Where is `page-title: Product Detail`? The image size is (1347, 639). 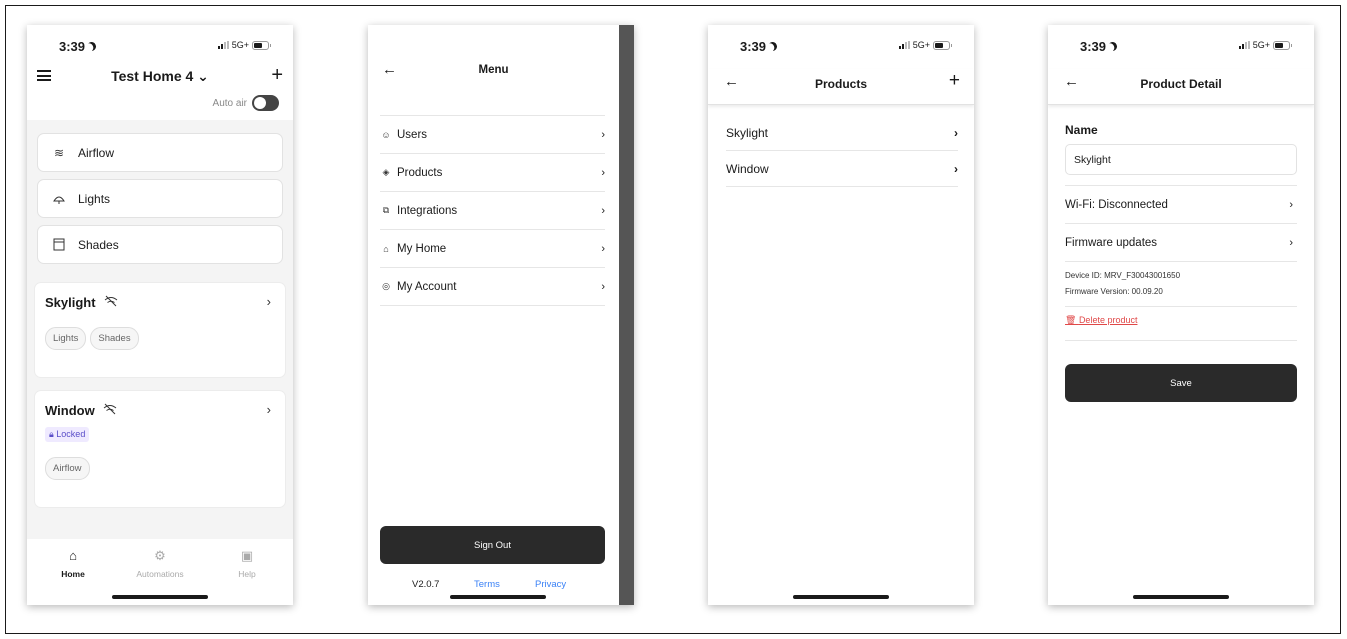 page-title: Product Detail is located at coordinates (1181, 84).